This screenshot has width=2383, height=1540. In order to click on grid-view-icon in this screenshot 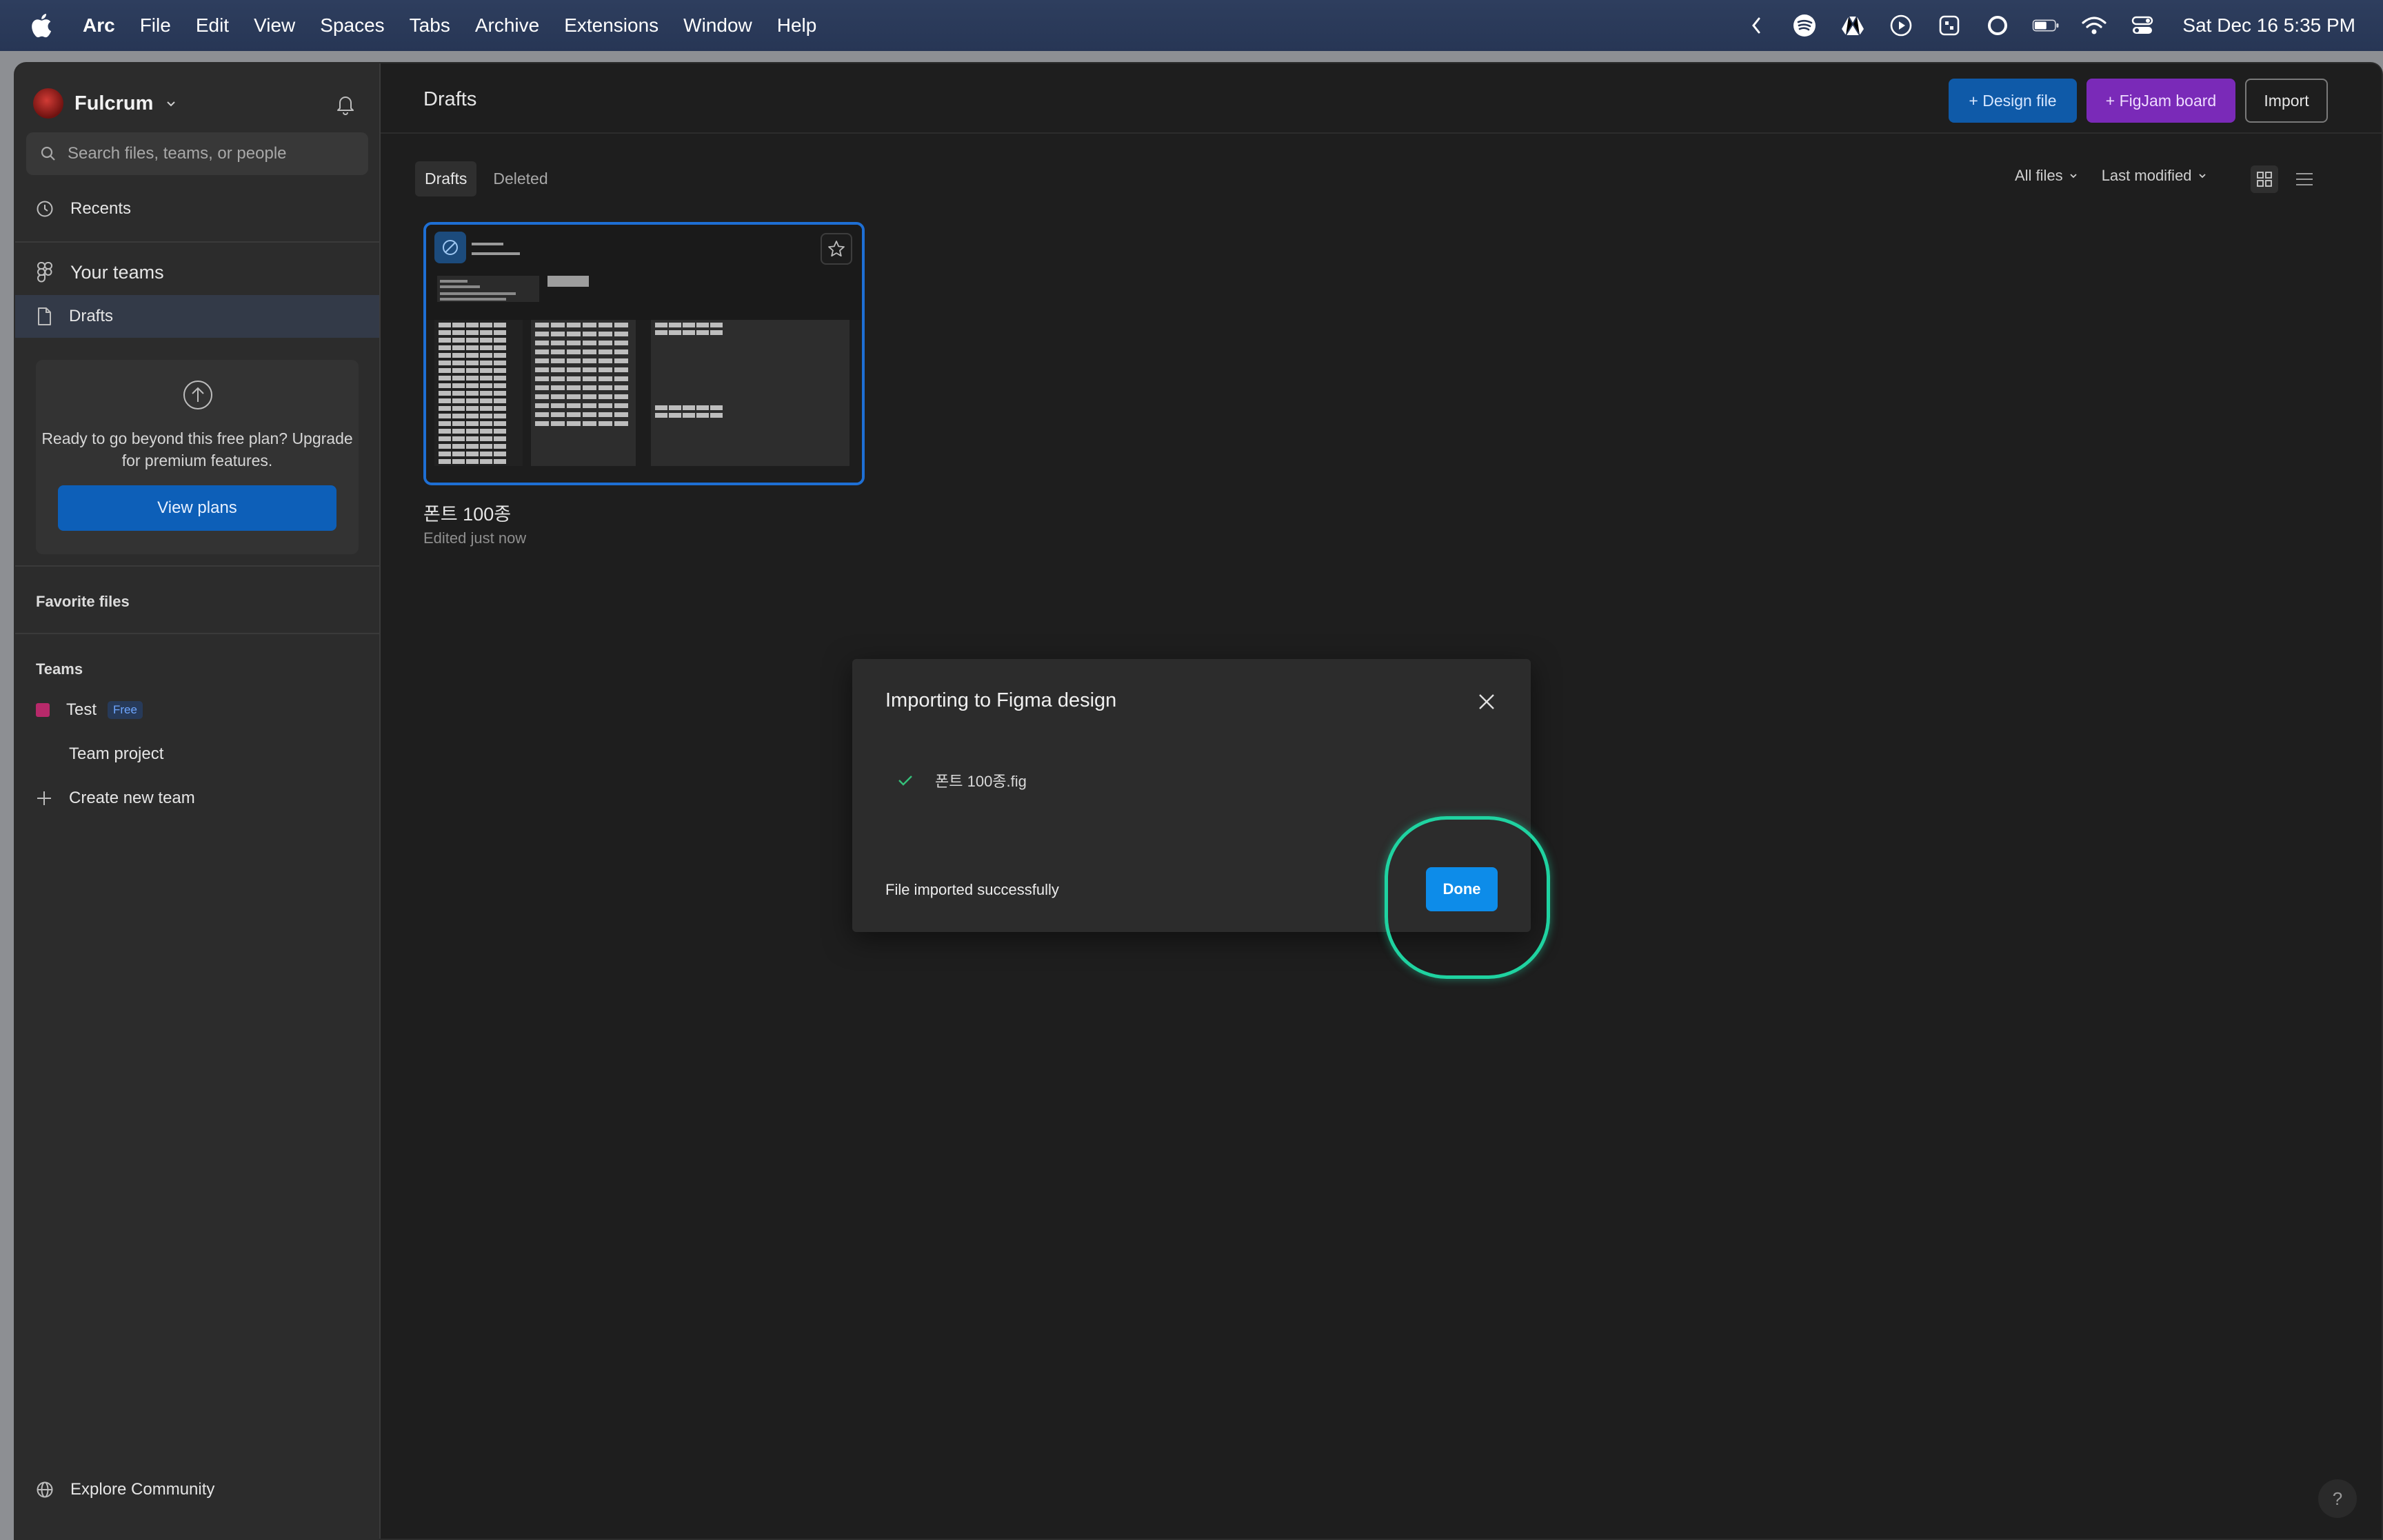, I will do `click(2264, 179)`.